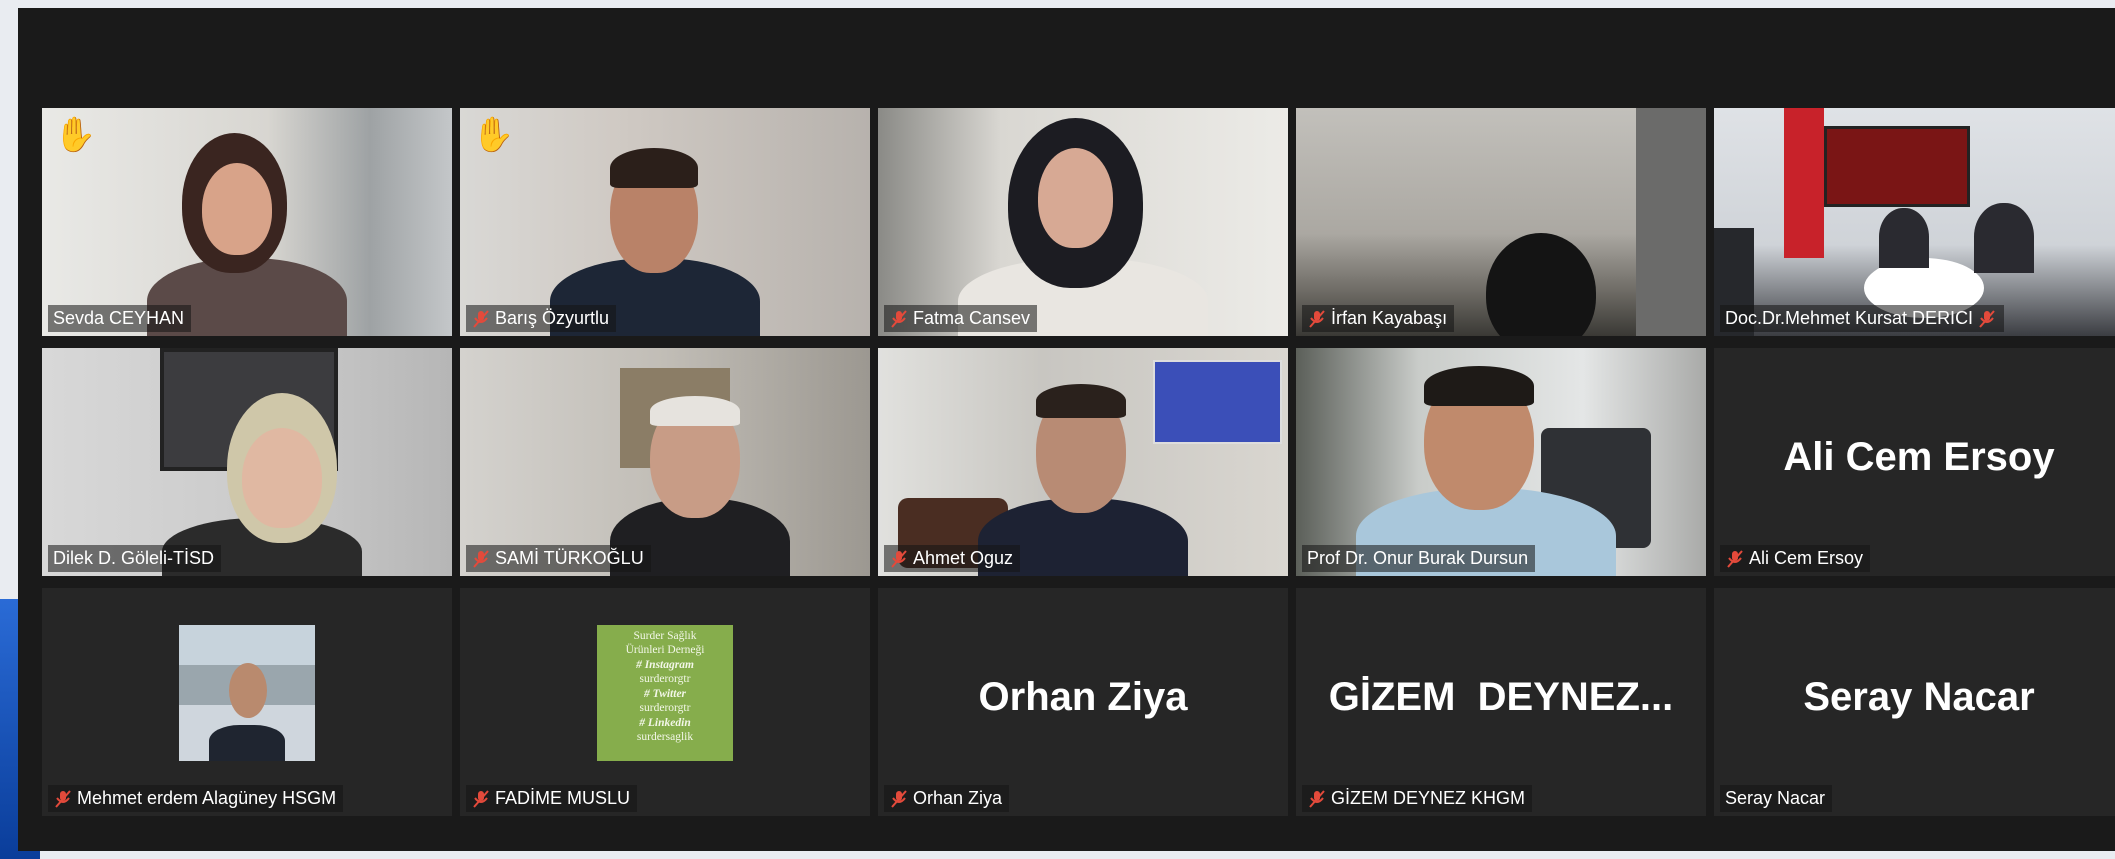 Image resolution: width=2115 pixels, height=859 pixels. Describe the element at coordinates (563, 798) in the screenshot. I see `participant-name: FADİME MUSLU` at that location.